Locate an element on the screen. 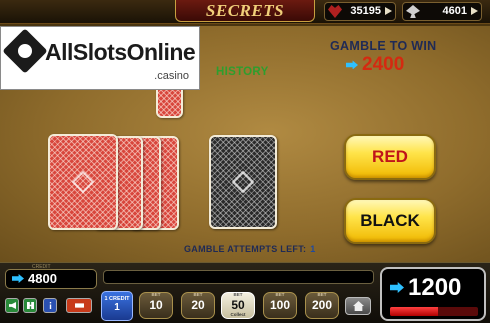  sound-icon is located at coordinates (12, 305).